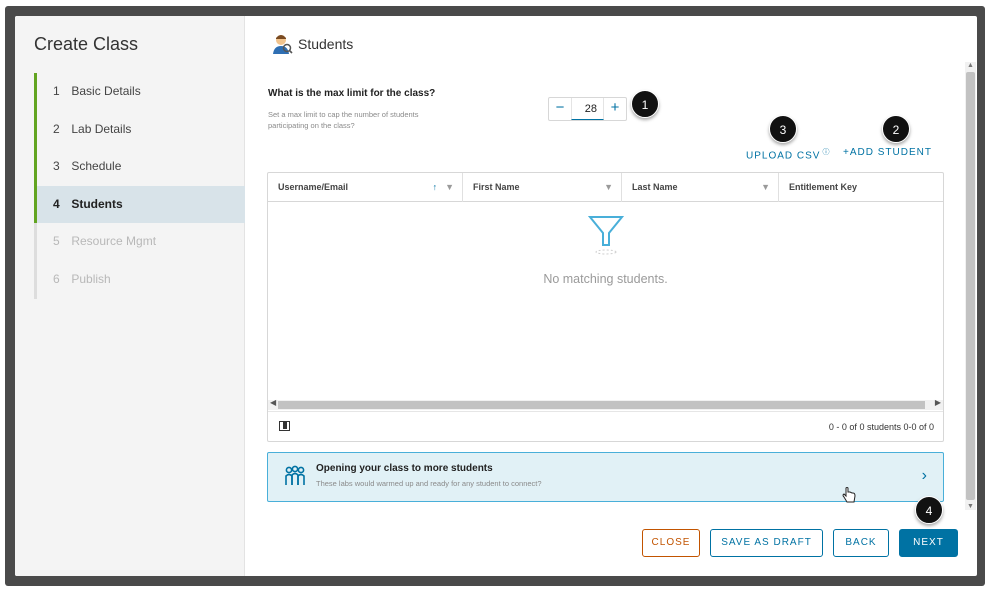  I want to click on step-basic-details: 1 Basic Details, so click(139, 92).